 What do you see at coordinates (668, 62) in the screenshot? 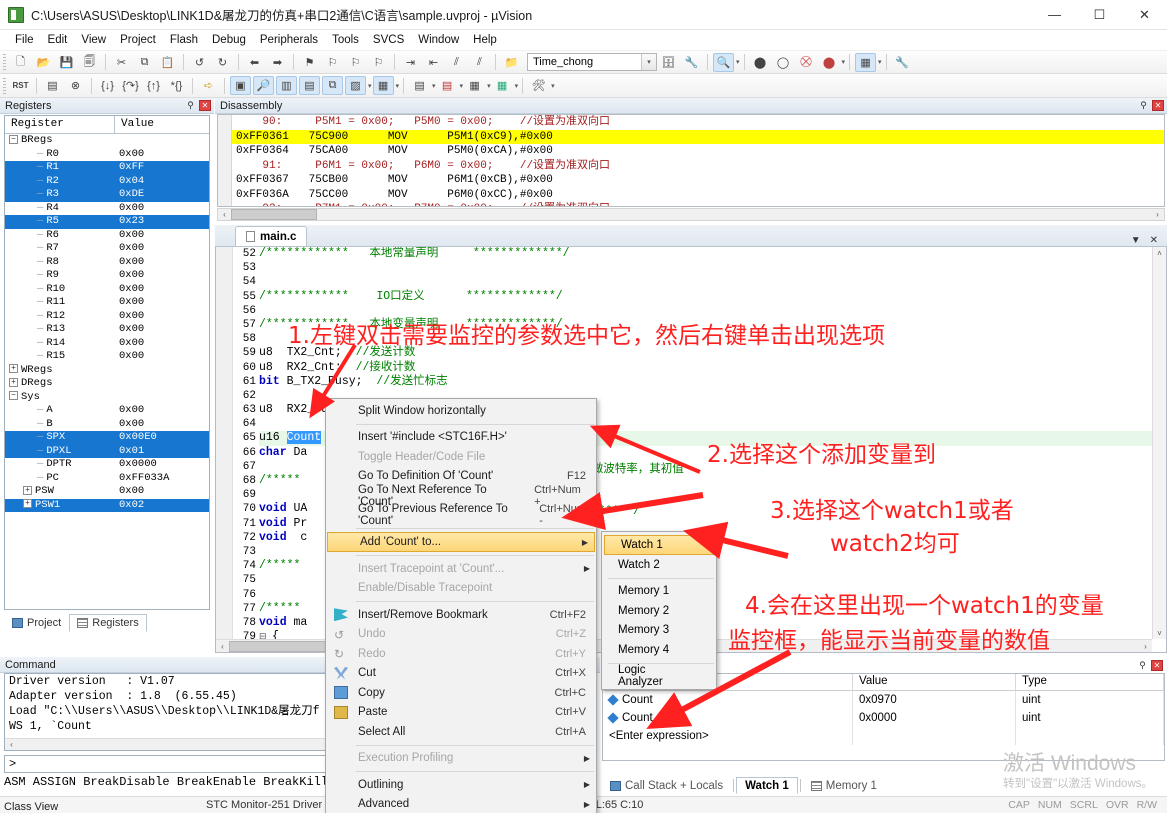
I see `manage-project-icon: 🗄` at bounding box center [668, 62].